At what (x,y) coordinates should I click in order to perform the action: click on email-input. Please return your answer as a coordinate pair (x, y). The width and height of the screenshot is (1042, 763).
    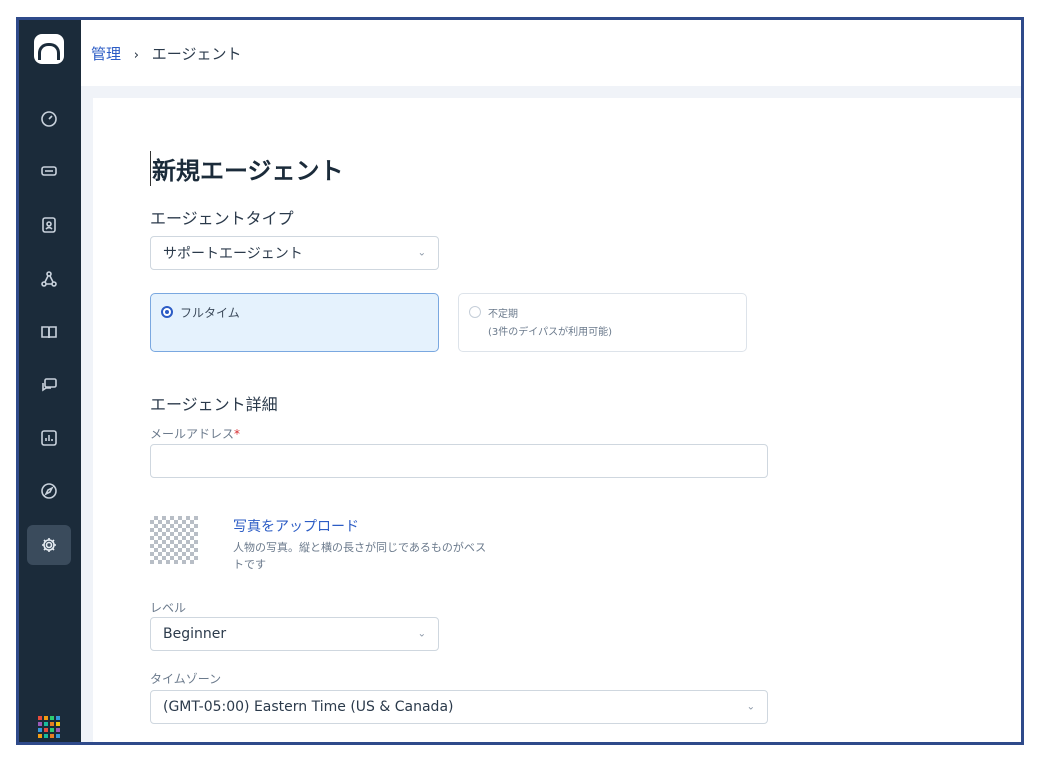
    Looking at the image, I should click on (459, 461).